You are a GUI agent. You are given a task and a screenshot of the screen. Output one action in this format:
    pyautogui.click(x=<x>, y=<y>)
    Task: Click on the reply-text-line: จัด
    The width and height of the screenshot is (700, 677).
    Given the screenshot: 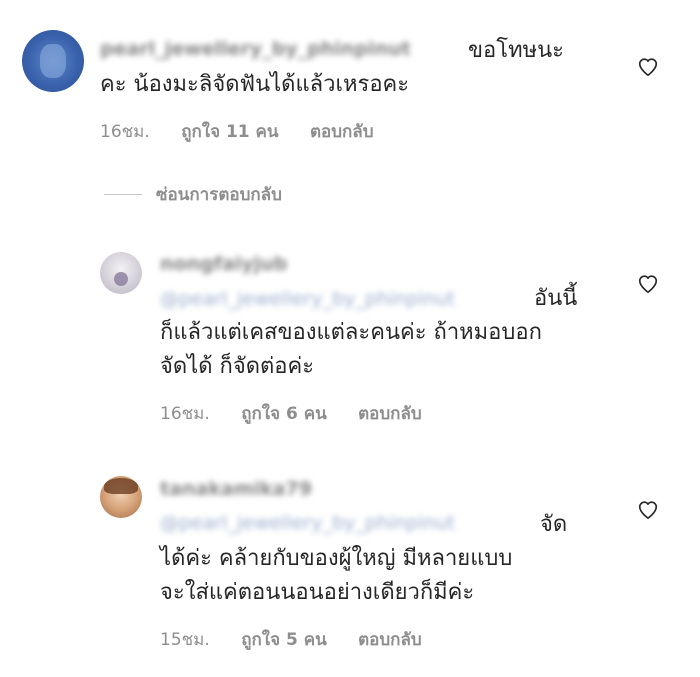 What is the action you would take?
    pyautogui.click(x=554, y=524)
    